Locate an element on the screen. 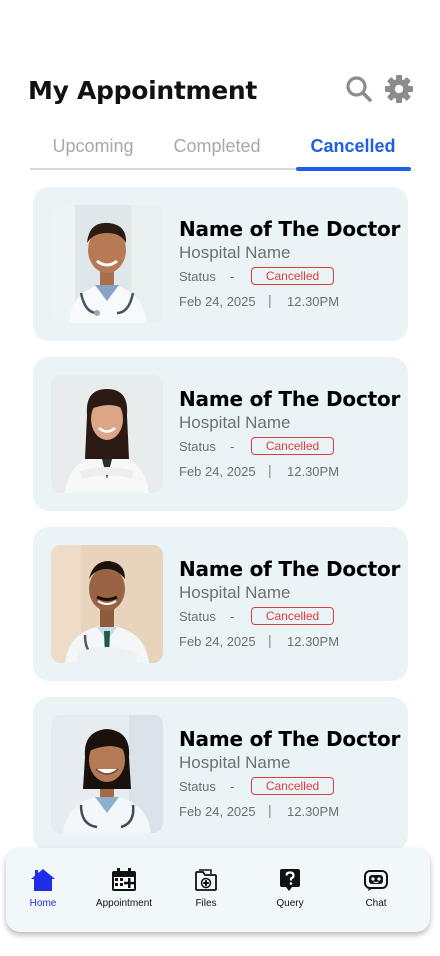 Image resolution: width=440 pixels, height=956 pixels. settings-button is located at coordinates (399, 89).